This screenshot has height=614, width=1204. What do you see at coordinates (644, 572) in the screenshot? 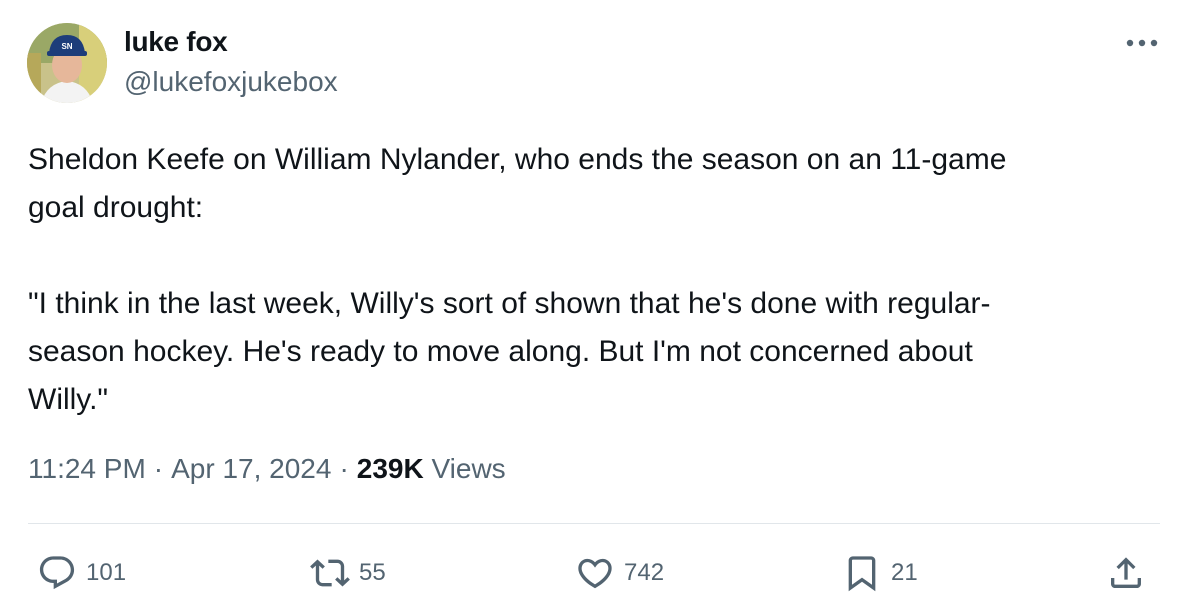
I see `like-count: 742` at bounding box center [644, 572].